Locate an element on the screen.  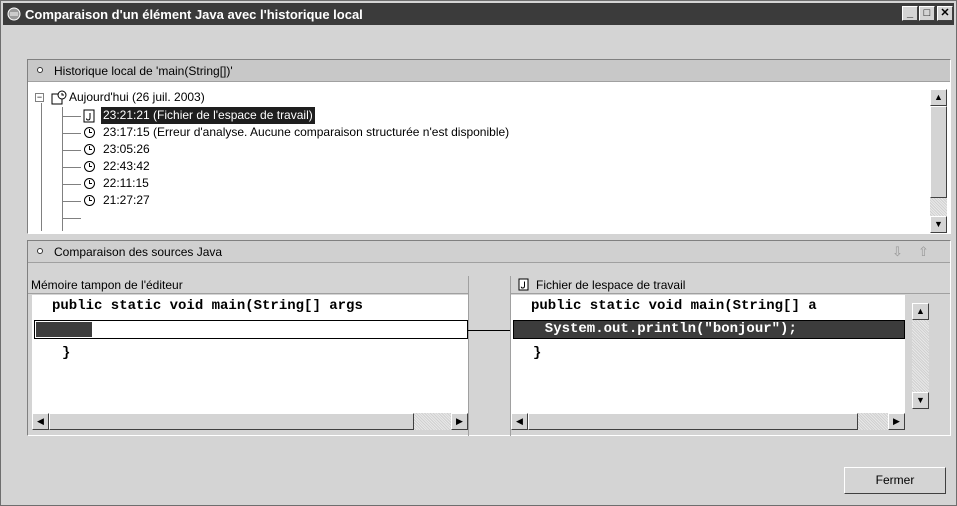
next-change-icon: ⇩ is located at coordinates (897, 252).